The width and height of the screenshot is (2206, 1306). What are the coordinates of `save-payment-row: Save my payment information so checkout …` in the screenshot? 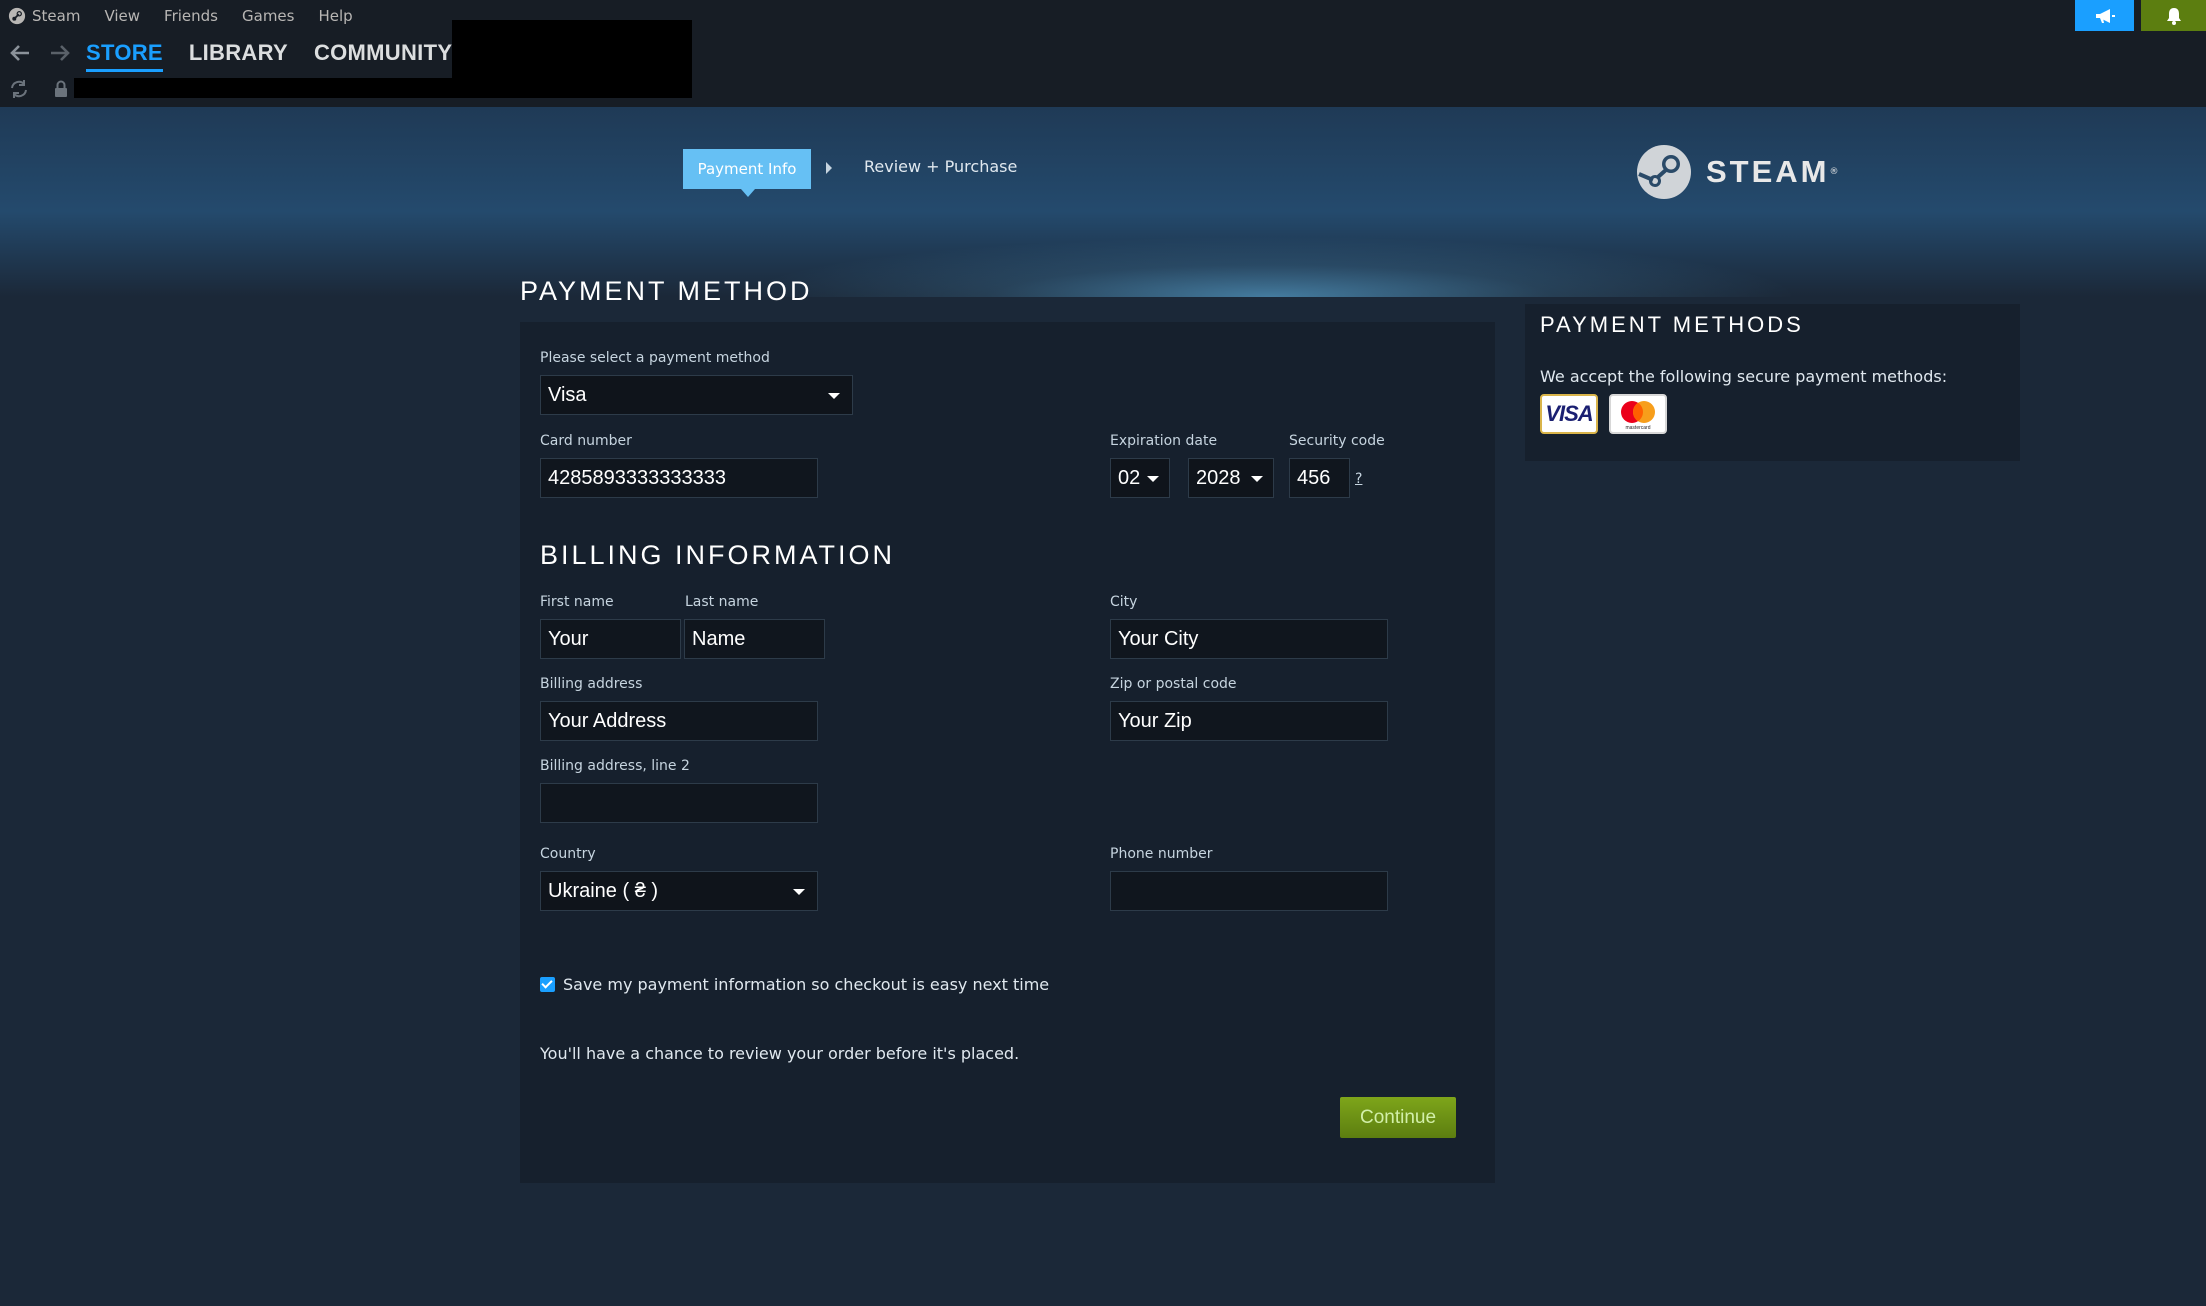 It's located at (794, 984).